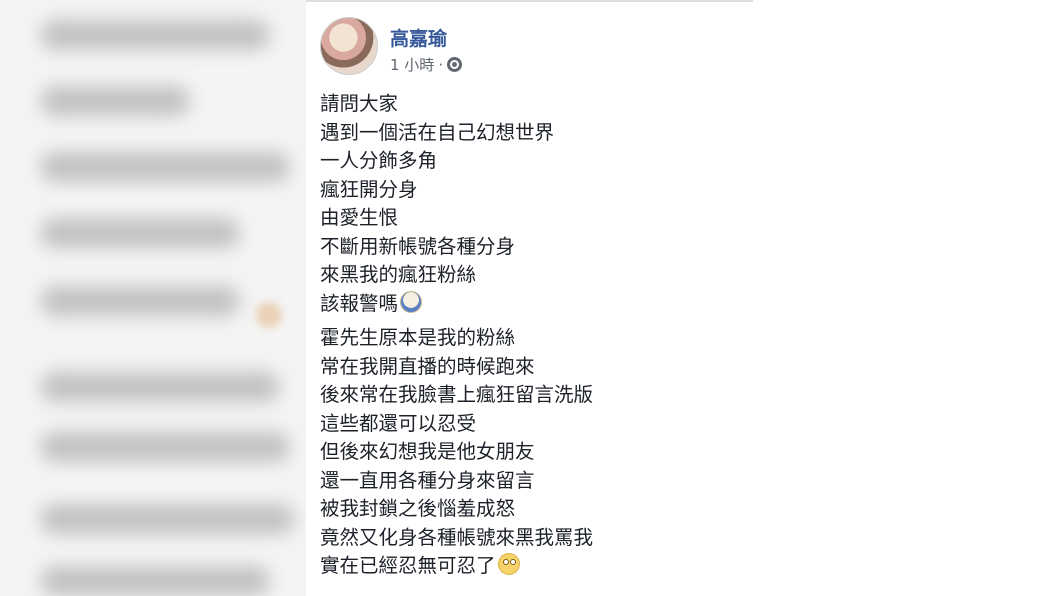  Describe the element at coordinates (418, 246) in the screenshot. I see `post-line: 不斷用新帳號各種分身` at that location.